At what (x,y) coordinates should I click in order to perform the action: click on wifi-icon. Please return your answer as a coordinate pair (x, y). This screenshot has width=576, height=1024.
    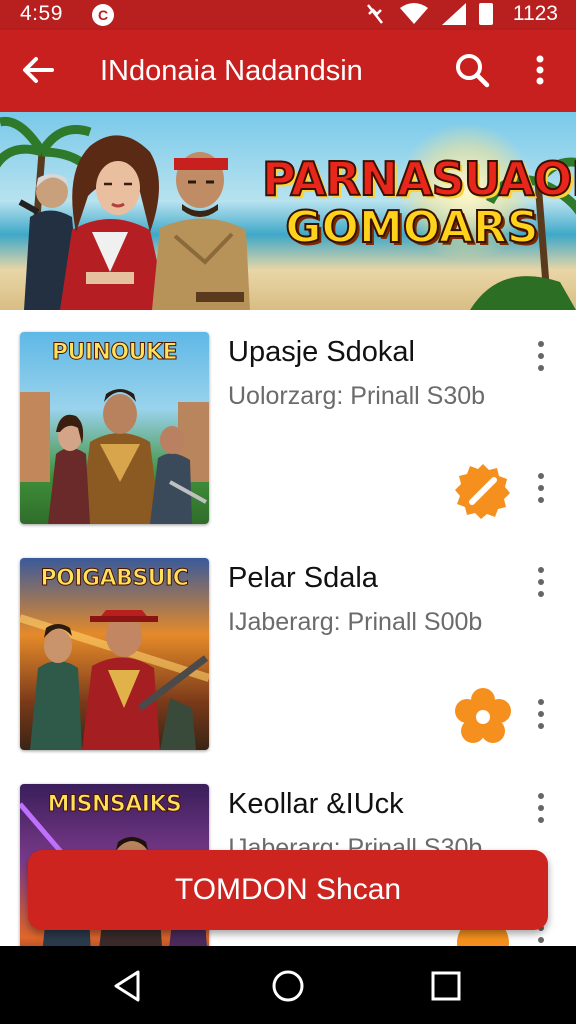
    Looking at the image, I should click on (413, 13).